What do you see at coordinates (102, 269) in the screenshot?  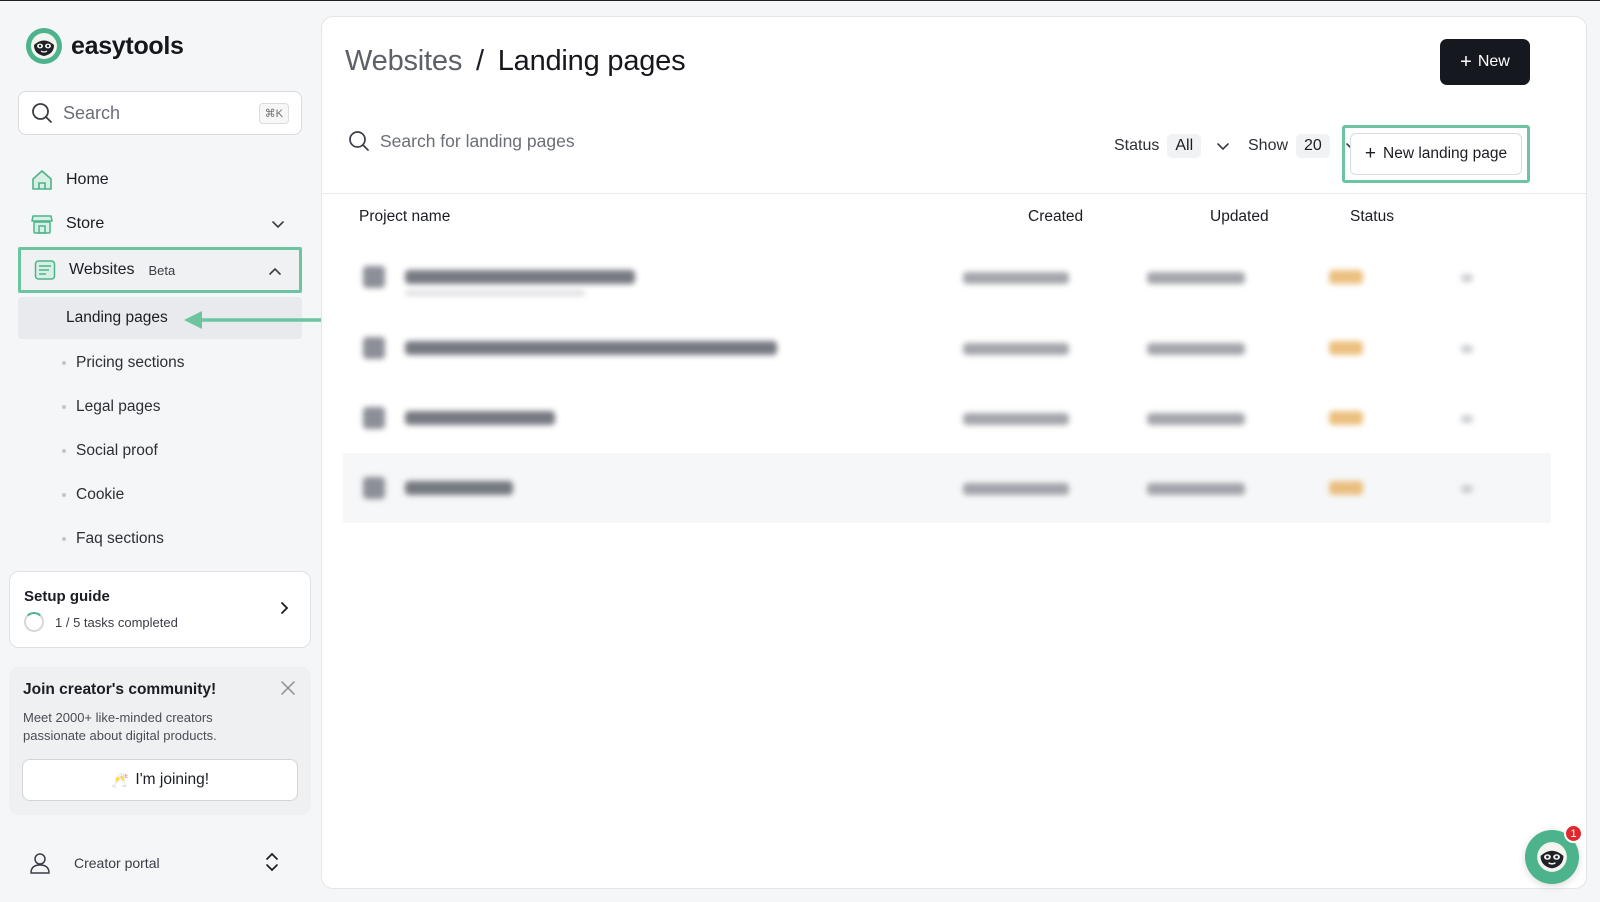 I see `sidebar-item-label: Websites` at bounding box center [102, 269].